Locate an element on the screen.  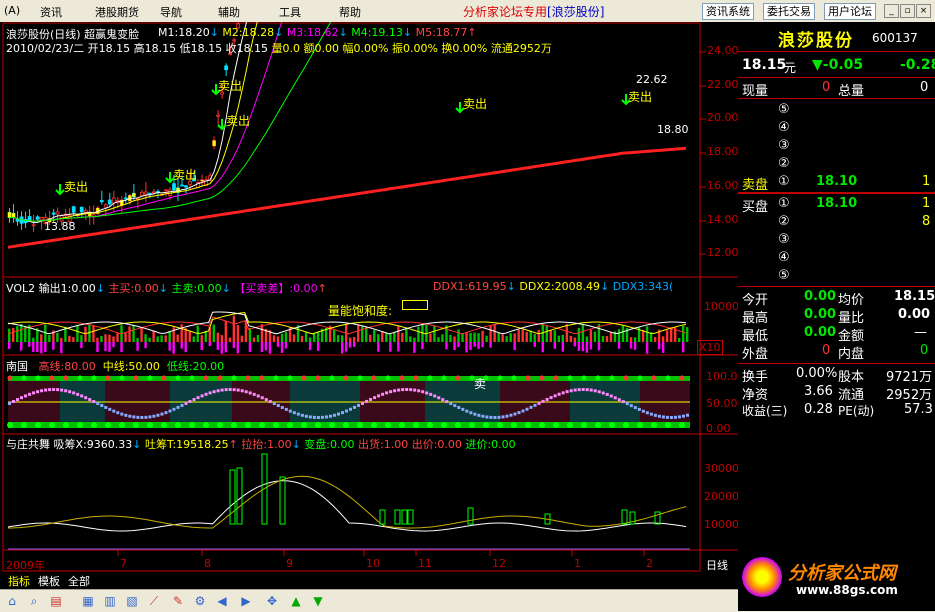
pan-left-icon: ◀ is located at coordinates (222, 601).